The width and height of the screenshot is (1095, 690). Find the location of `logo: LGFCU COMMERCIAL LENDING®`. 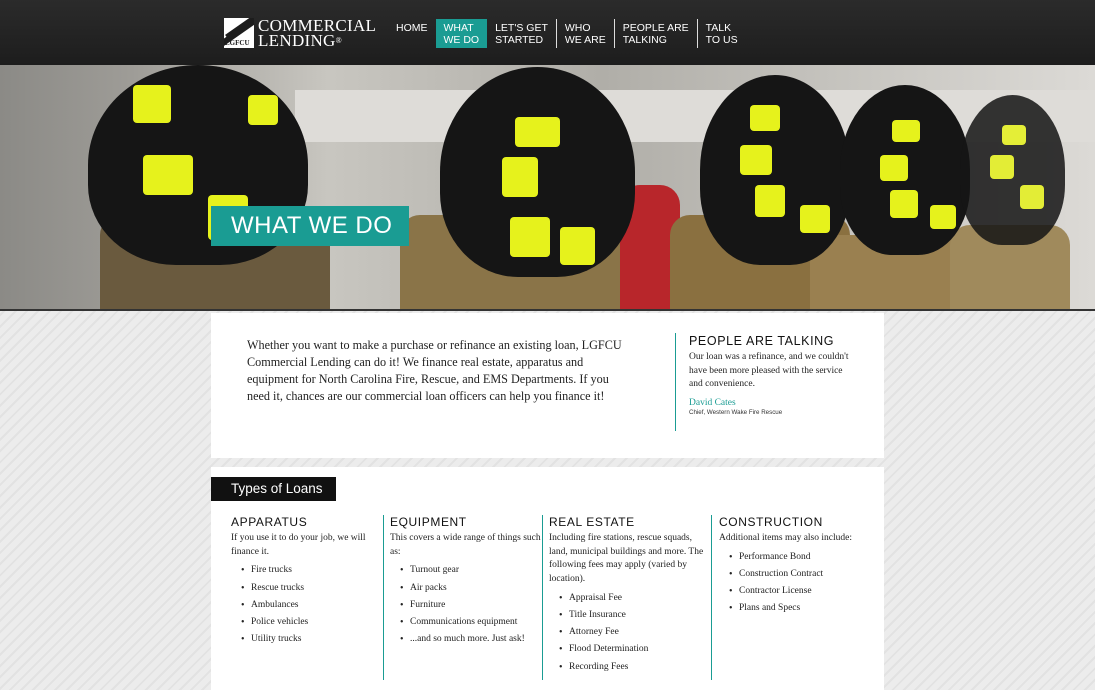

logo: LGFCU COMMERCIAL LENDING® is located at coordinates (300, 33).